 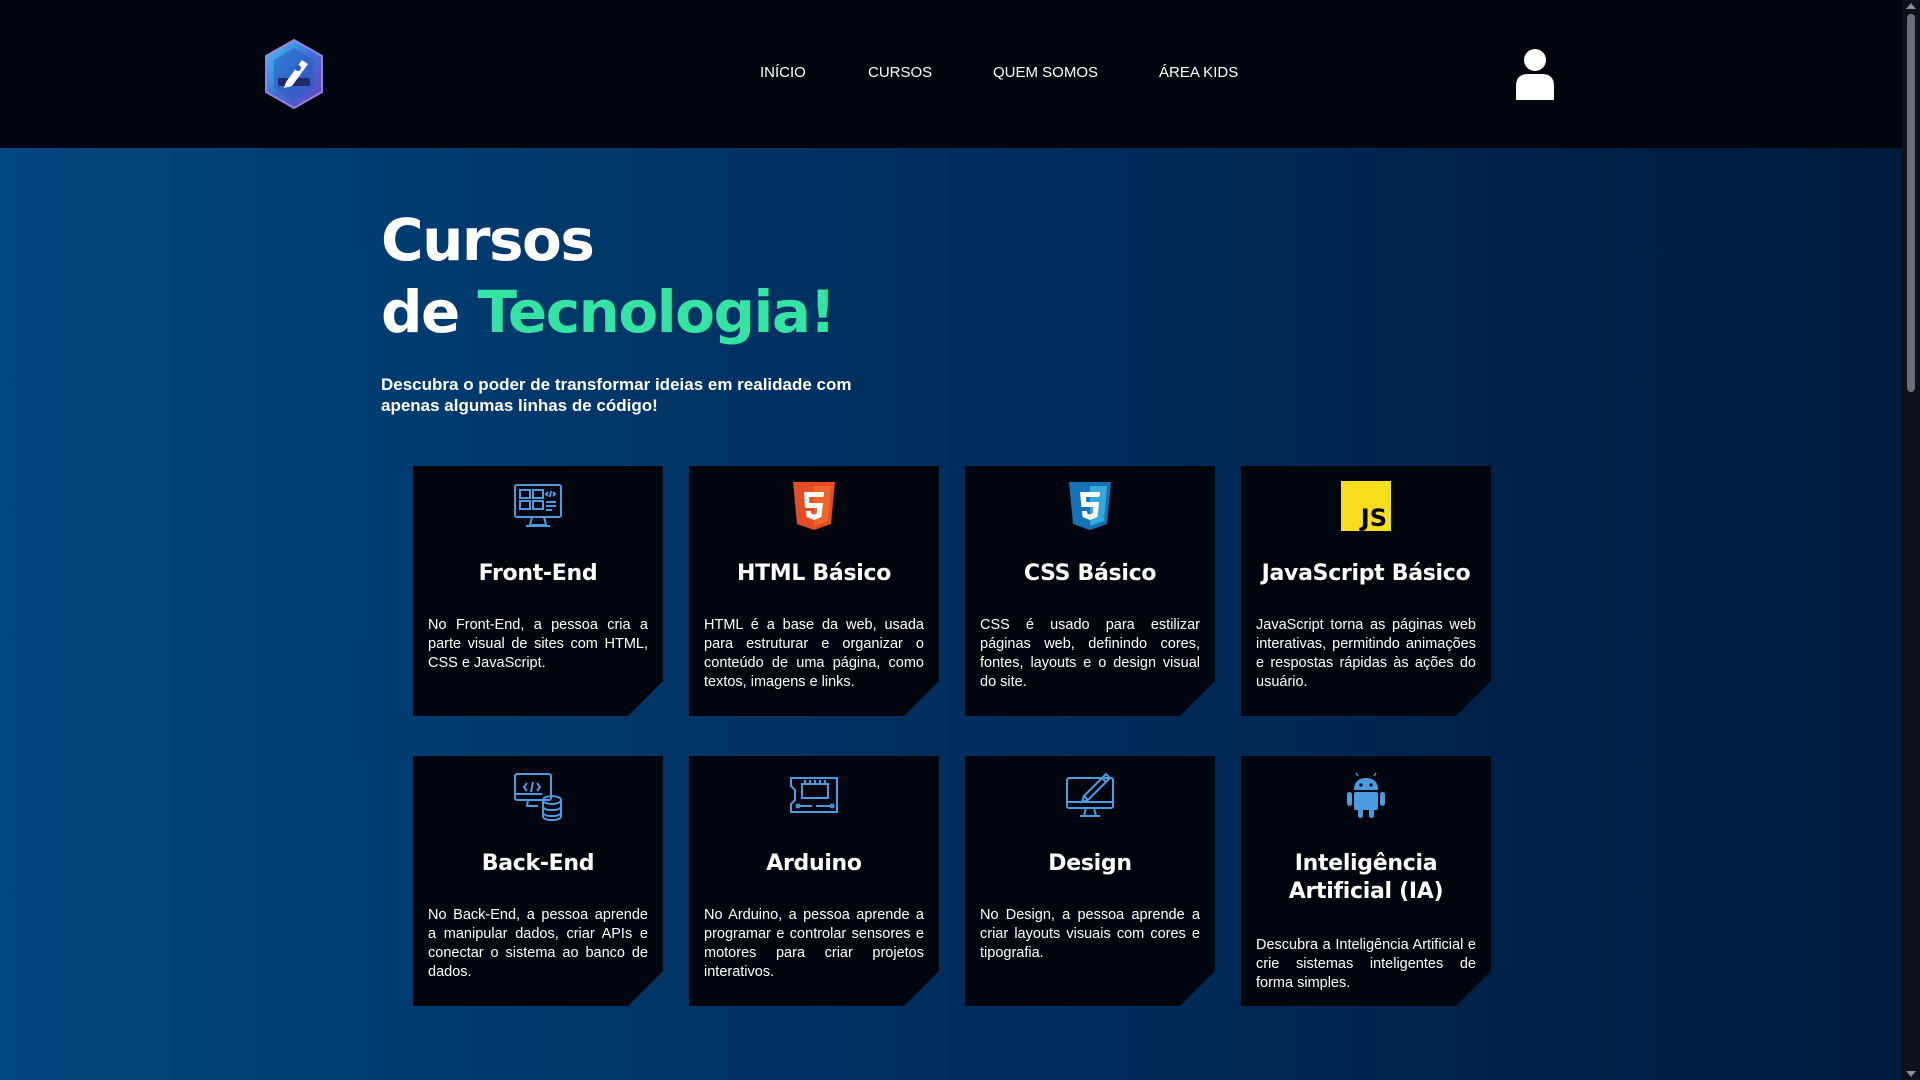 I want to click on logo-icon, so click(x=294, y=74).